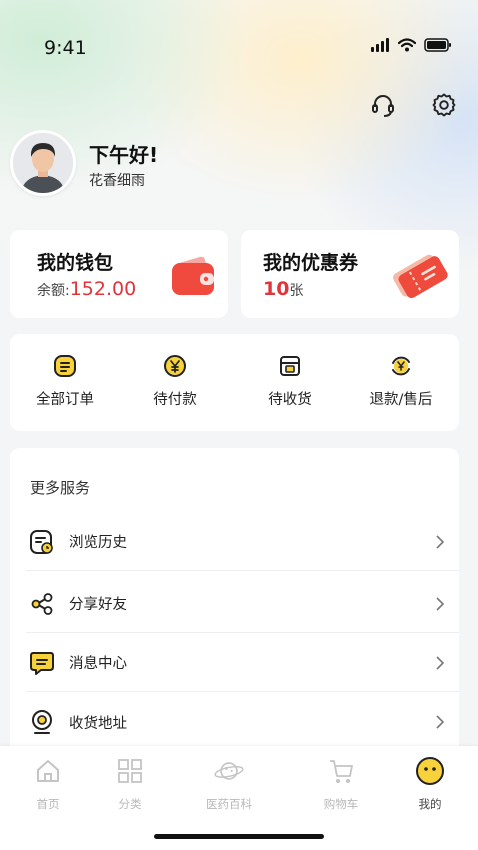 The image size is (478, 850). What do you see at coordinates (130, 784) in the screenshot?
I see `tab-category: 分类` at bounding box center [130, 784].